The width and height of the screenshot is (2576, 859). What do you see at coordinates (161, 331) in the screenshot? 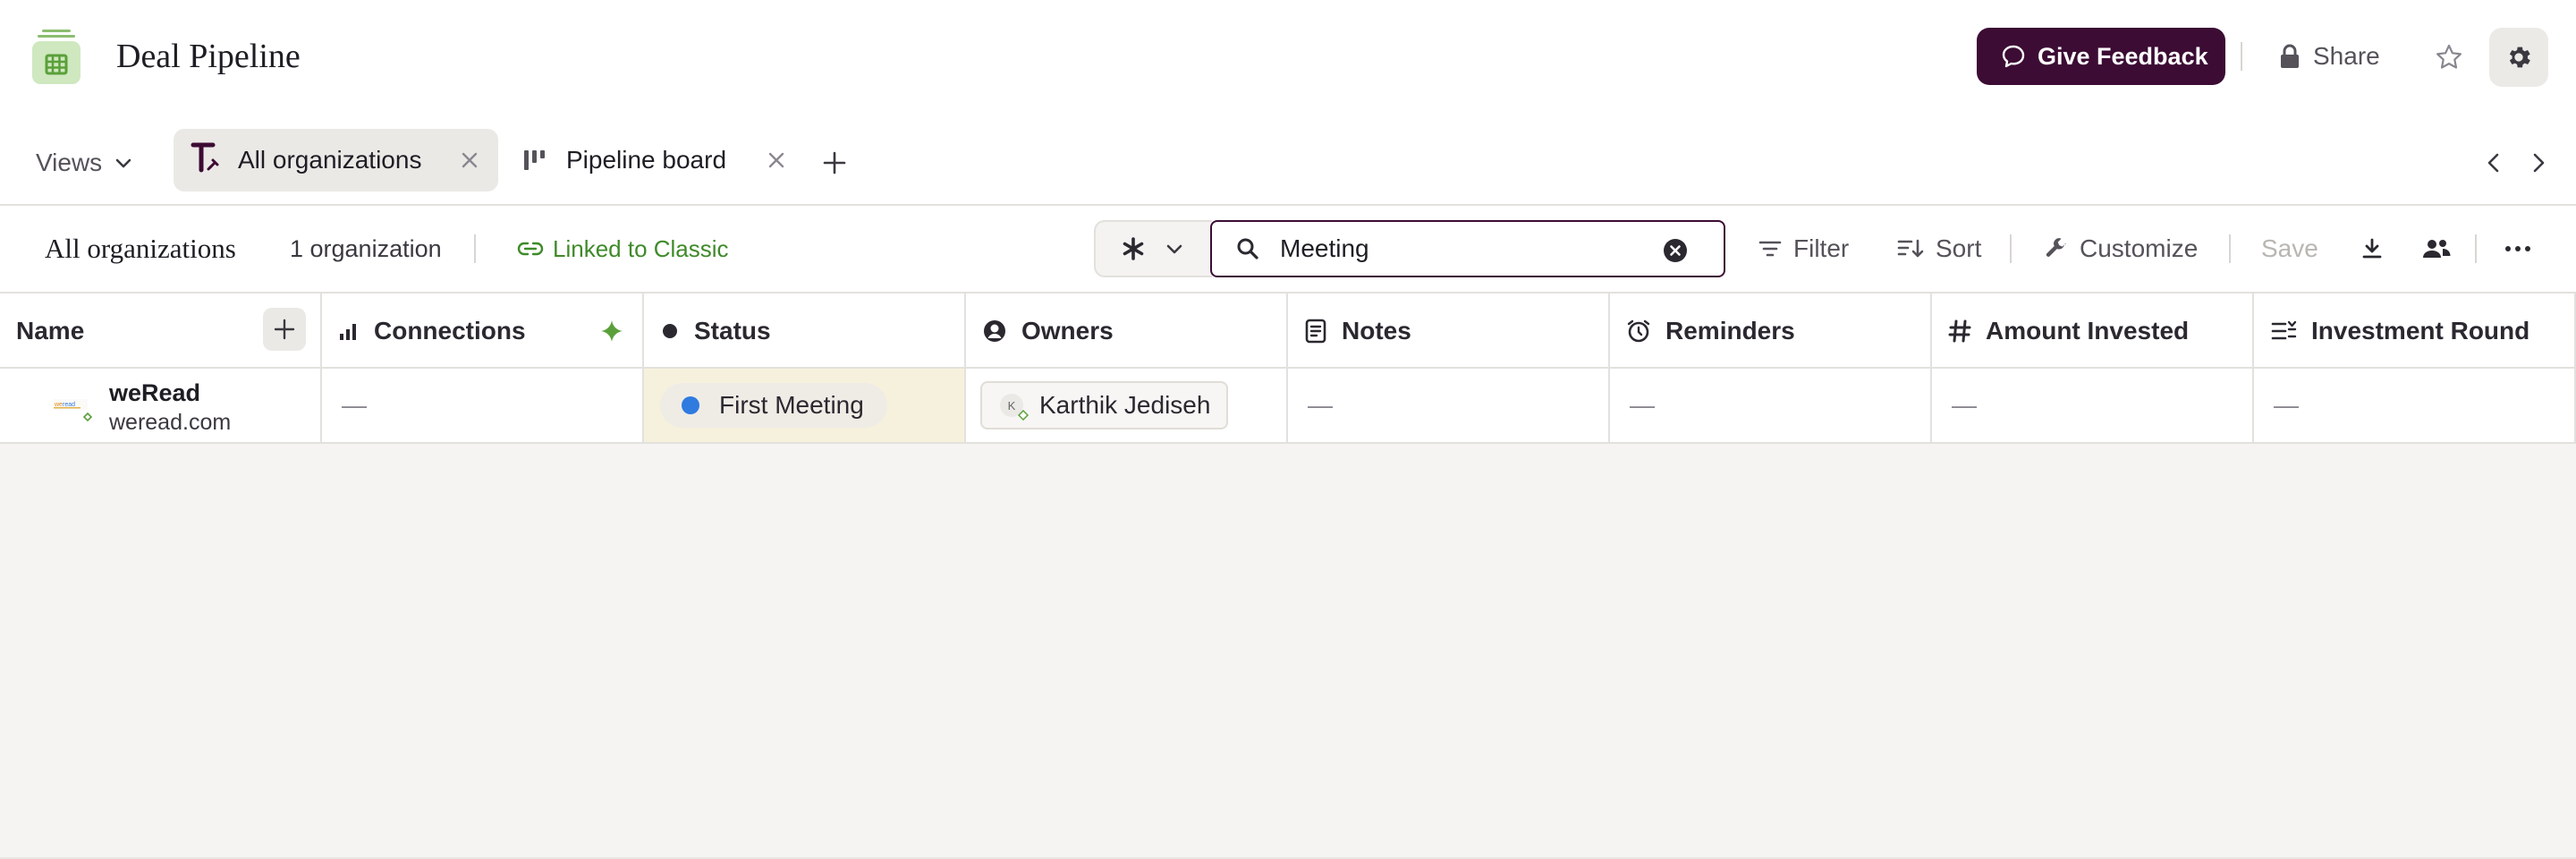
I see `column-header-name: Name` at bounding box center [161, 331].